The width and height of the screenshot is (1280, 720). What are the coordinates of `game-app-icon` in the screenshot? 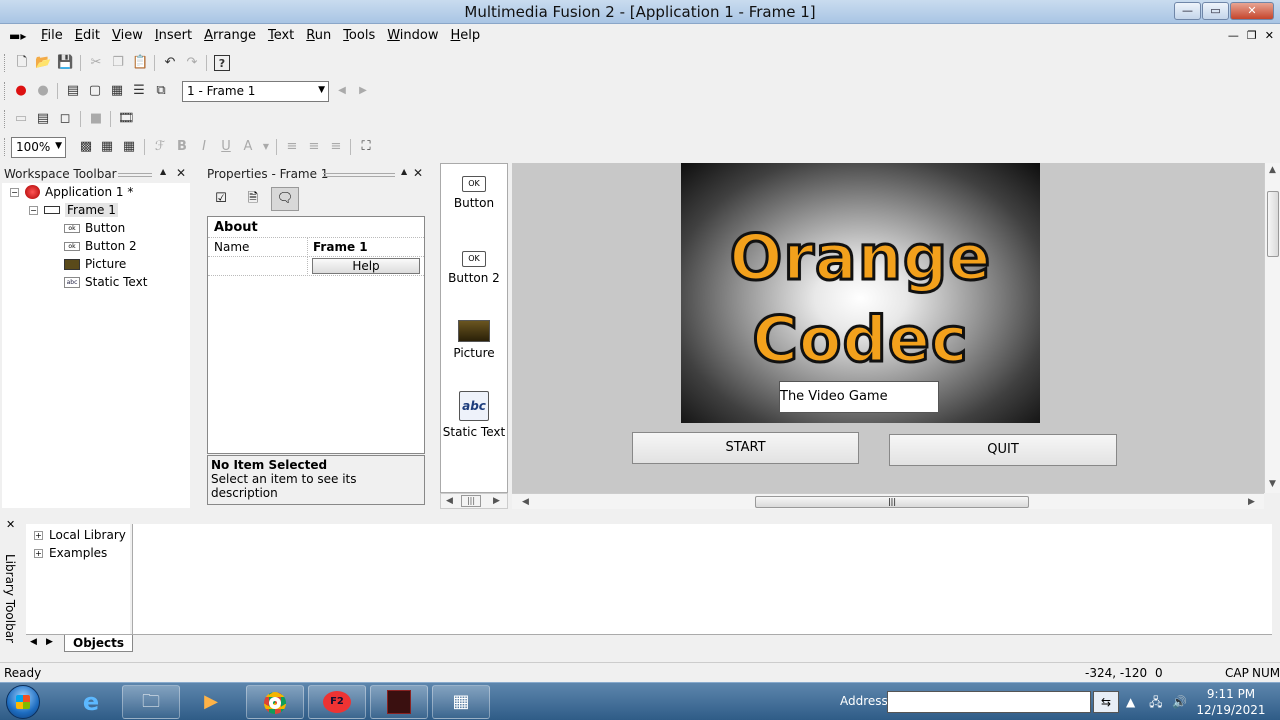 It's located at (399, 702).